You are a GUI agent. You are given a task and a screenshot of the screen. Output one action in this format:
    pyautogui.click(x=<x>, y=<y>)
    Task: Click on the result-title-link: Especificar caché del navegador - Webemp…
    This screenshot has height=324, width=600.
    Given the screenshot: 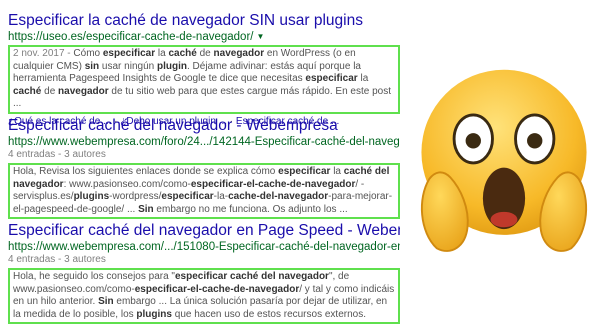 What is the action you would take?
    pyautogui.click(x=204, y=126)
    